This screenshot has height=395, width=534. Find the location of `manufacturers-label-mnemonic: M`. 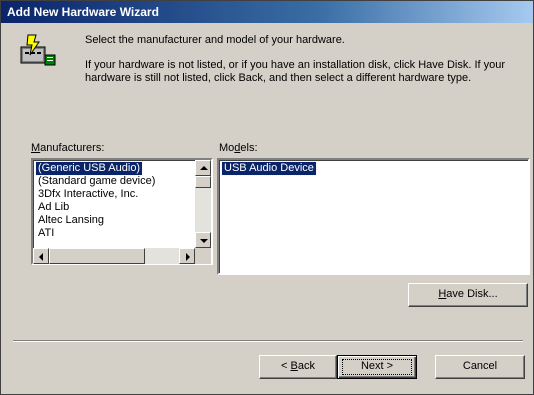

manufacturers-label-mnemonic: M is located at coordinates (36, 148).